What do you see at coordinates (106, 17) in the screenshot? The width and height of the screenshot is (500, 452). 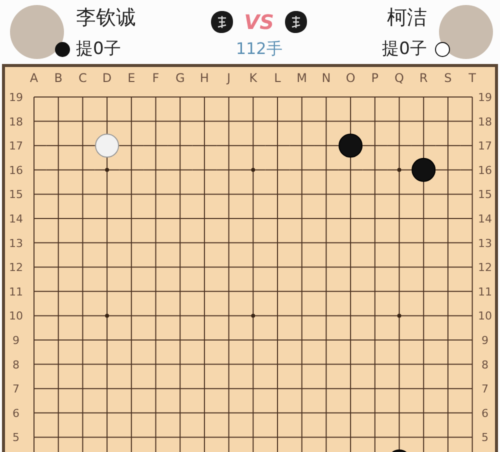 I see `player-name: 李钦诚` at bounding box center [106, 17].